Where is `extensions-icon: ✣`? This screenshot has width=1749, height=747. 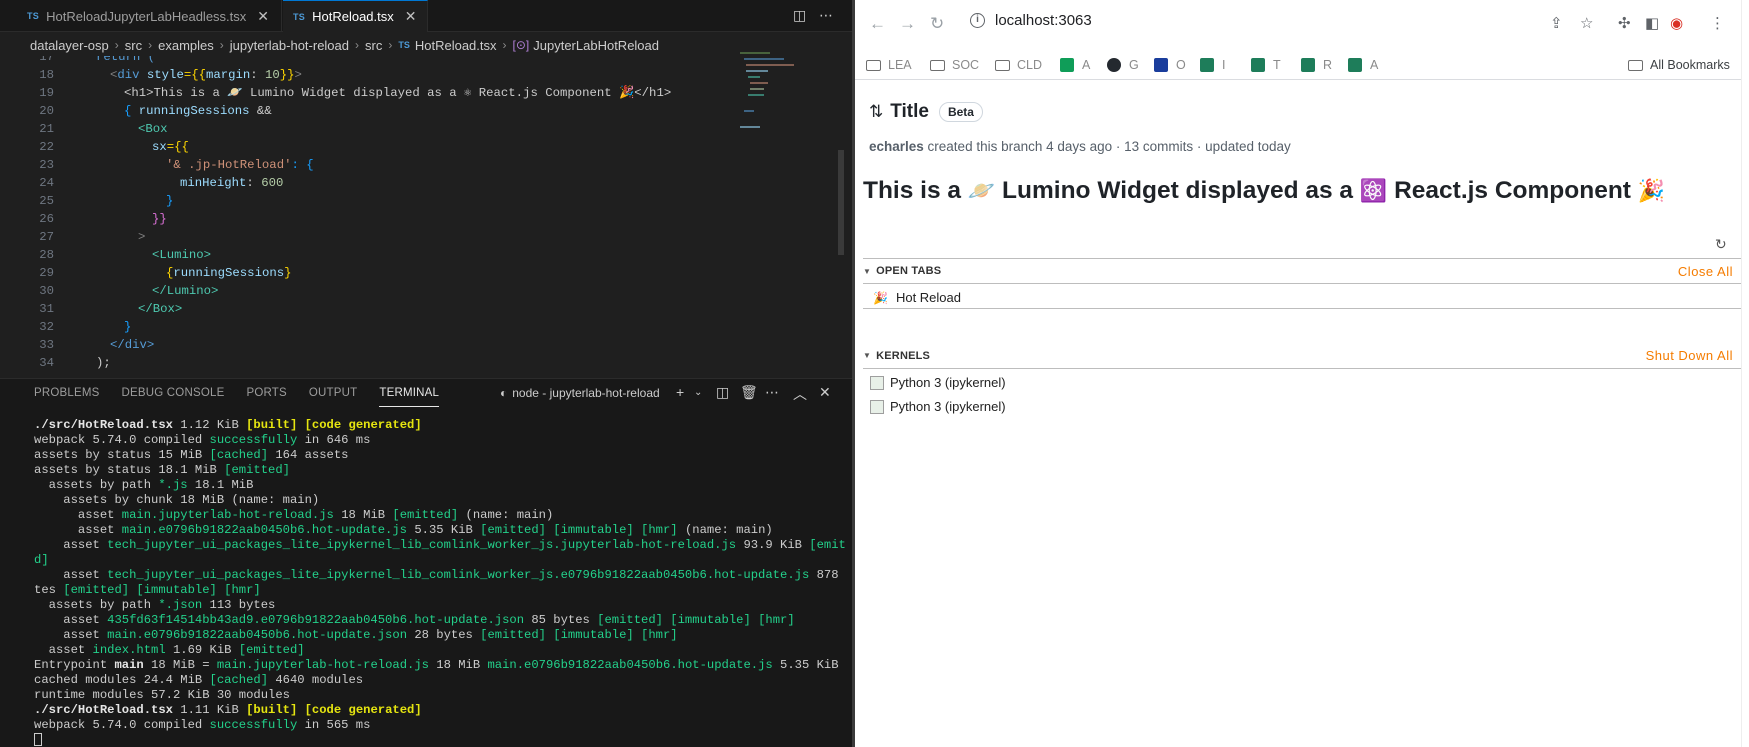 extensions-icon: ✣ is located at coordinates (1624, 23).